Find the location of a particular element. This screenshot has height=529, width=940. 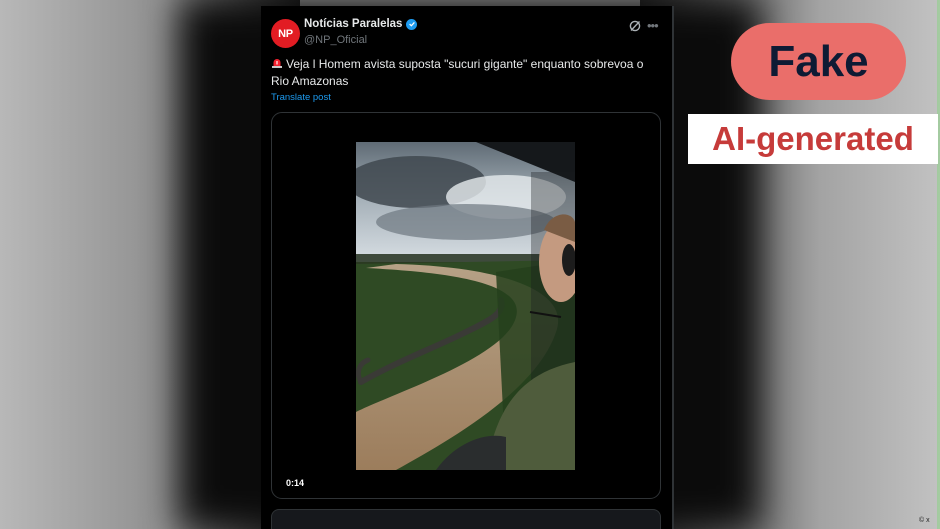

tweet-border is located at coordinates (673, 267).